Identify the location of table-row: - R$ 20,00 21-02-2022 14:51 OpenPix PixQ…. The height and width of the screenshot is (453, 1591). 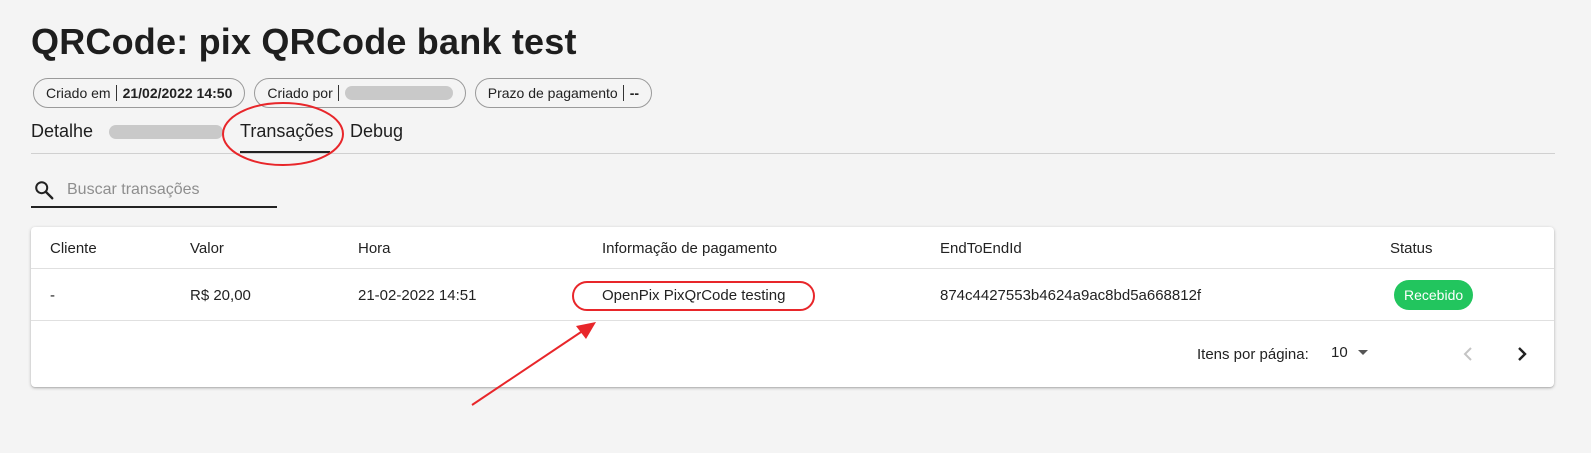
(792, 295).